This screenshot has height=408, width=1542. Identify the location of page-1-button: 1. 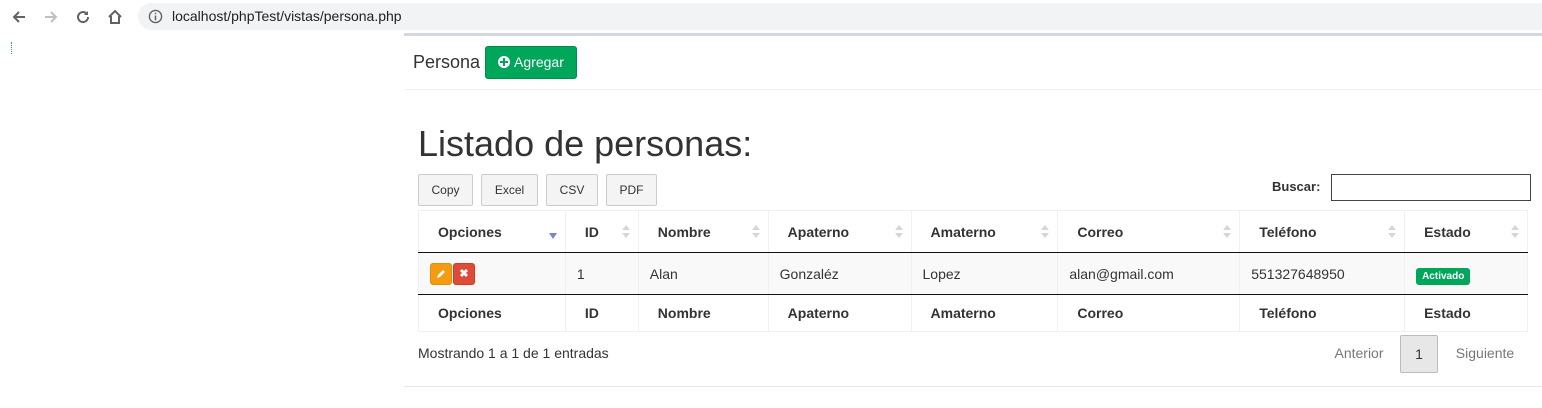
(1419, 354).